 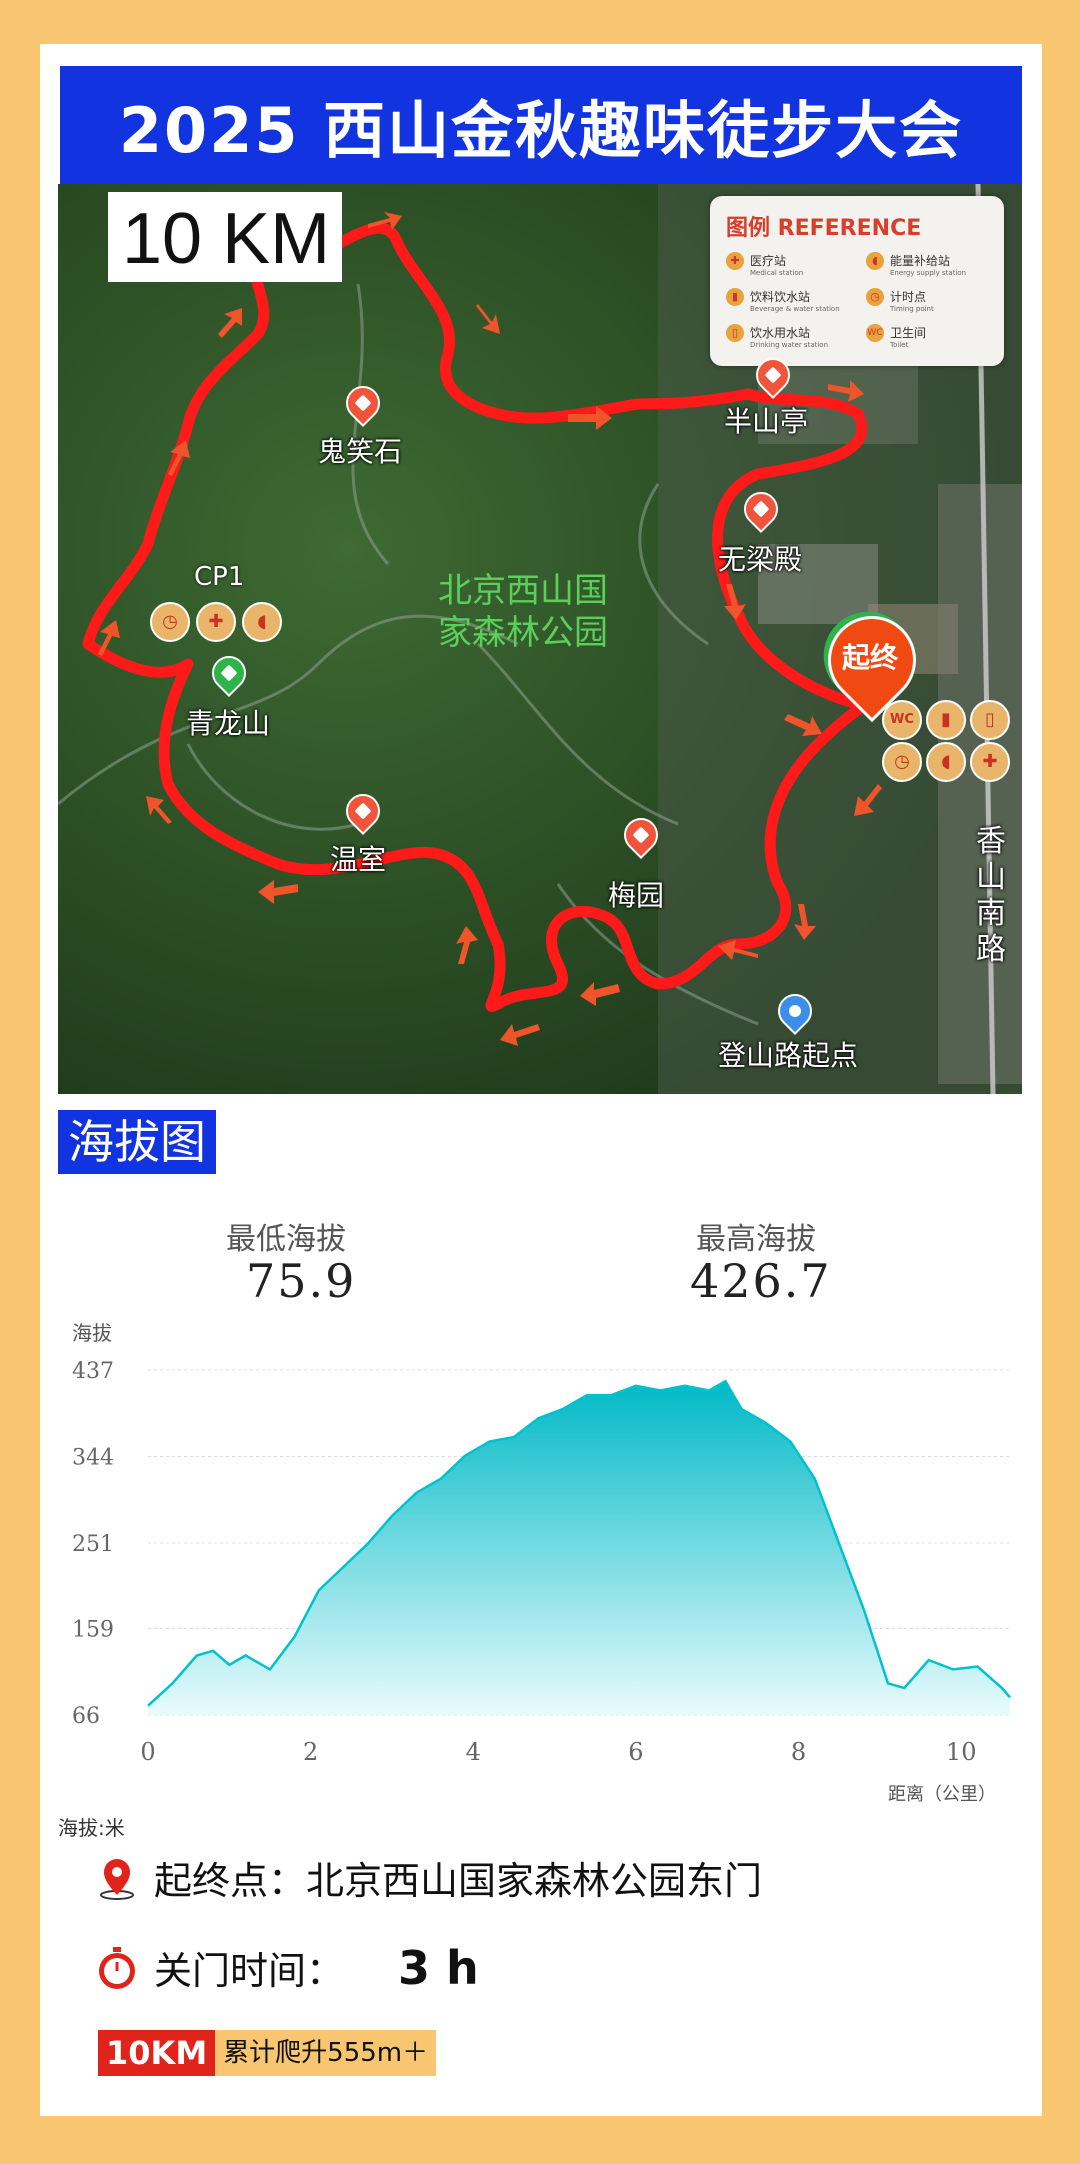 What do you see at coordinates (249, 1971) in the screenshot?
I see `close-time-label: 关门时间：` at bounding box center [249, 1971].